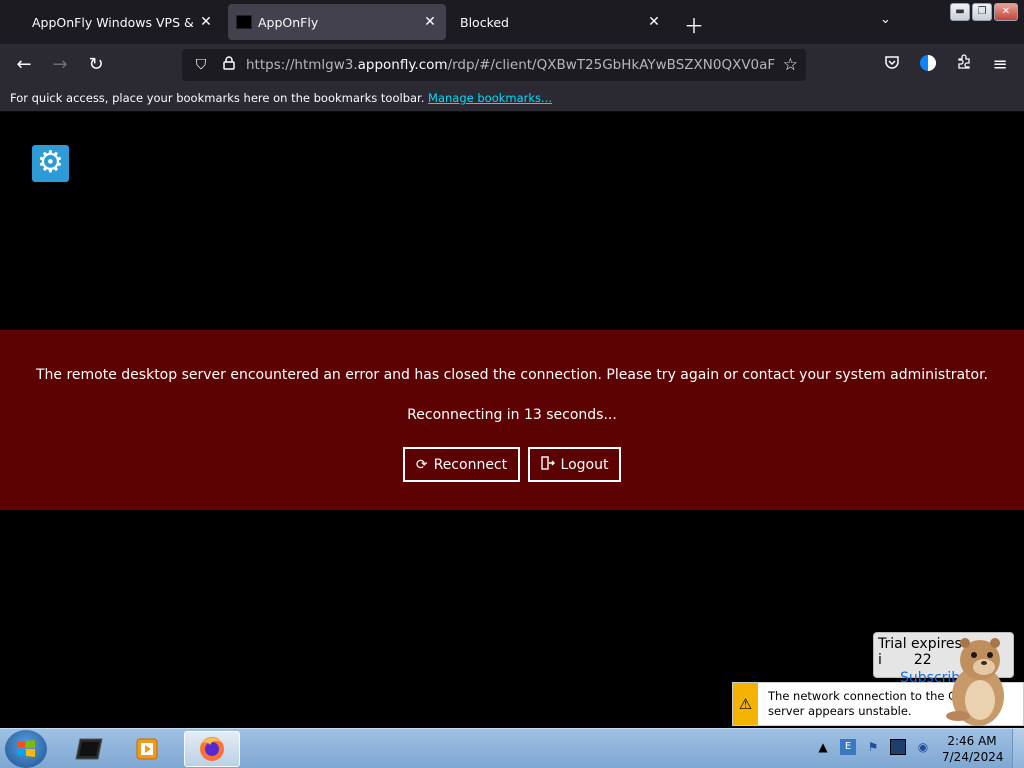 This screenshot has width=1024, height=768. Describe the element at coordinates (885, 19) in the screenshot. I see `list-all-tabs-chevron-icon: ⌄` at that location.